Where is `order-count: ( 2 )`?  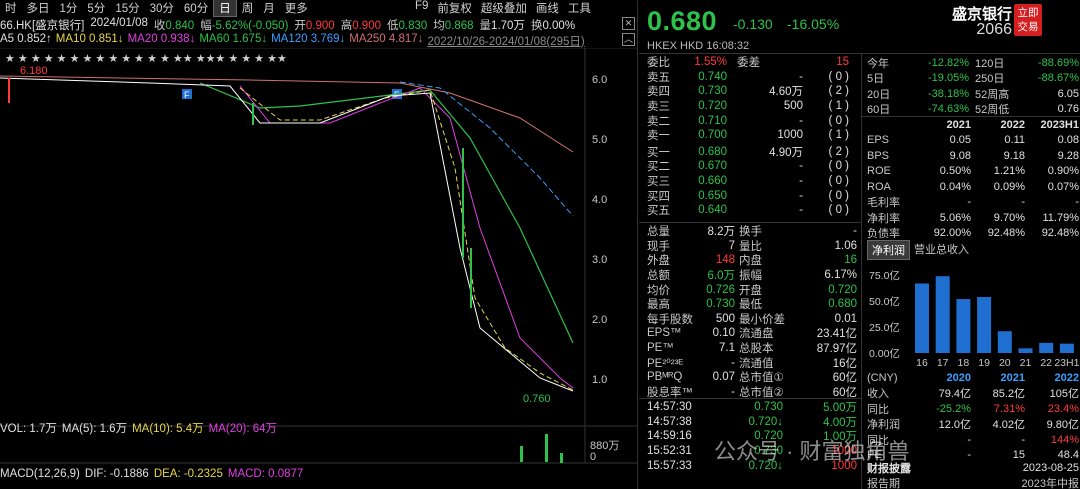
order-count: ( 2 ) is located at coordinates (838, 151).